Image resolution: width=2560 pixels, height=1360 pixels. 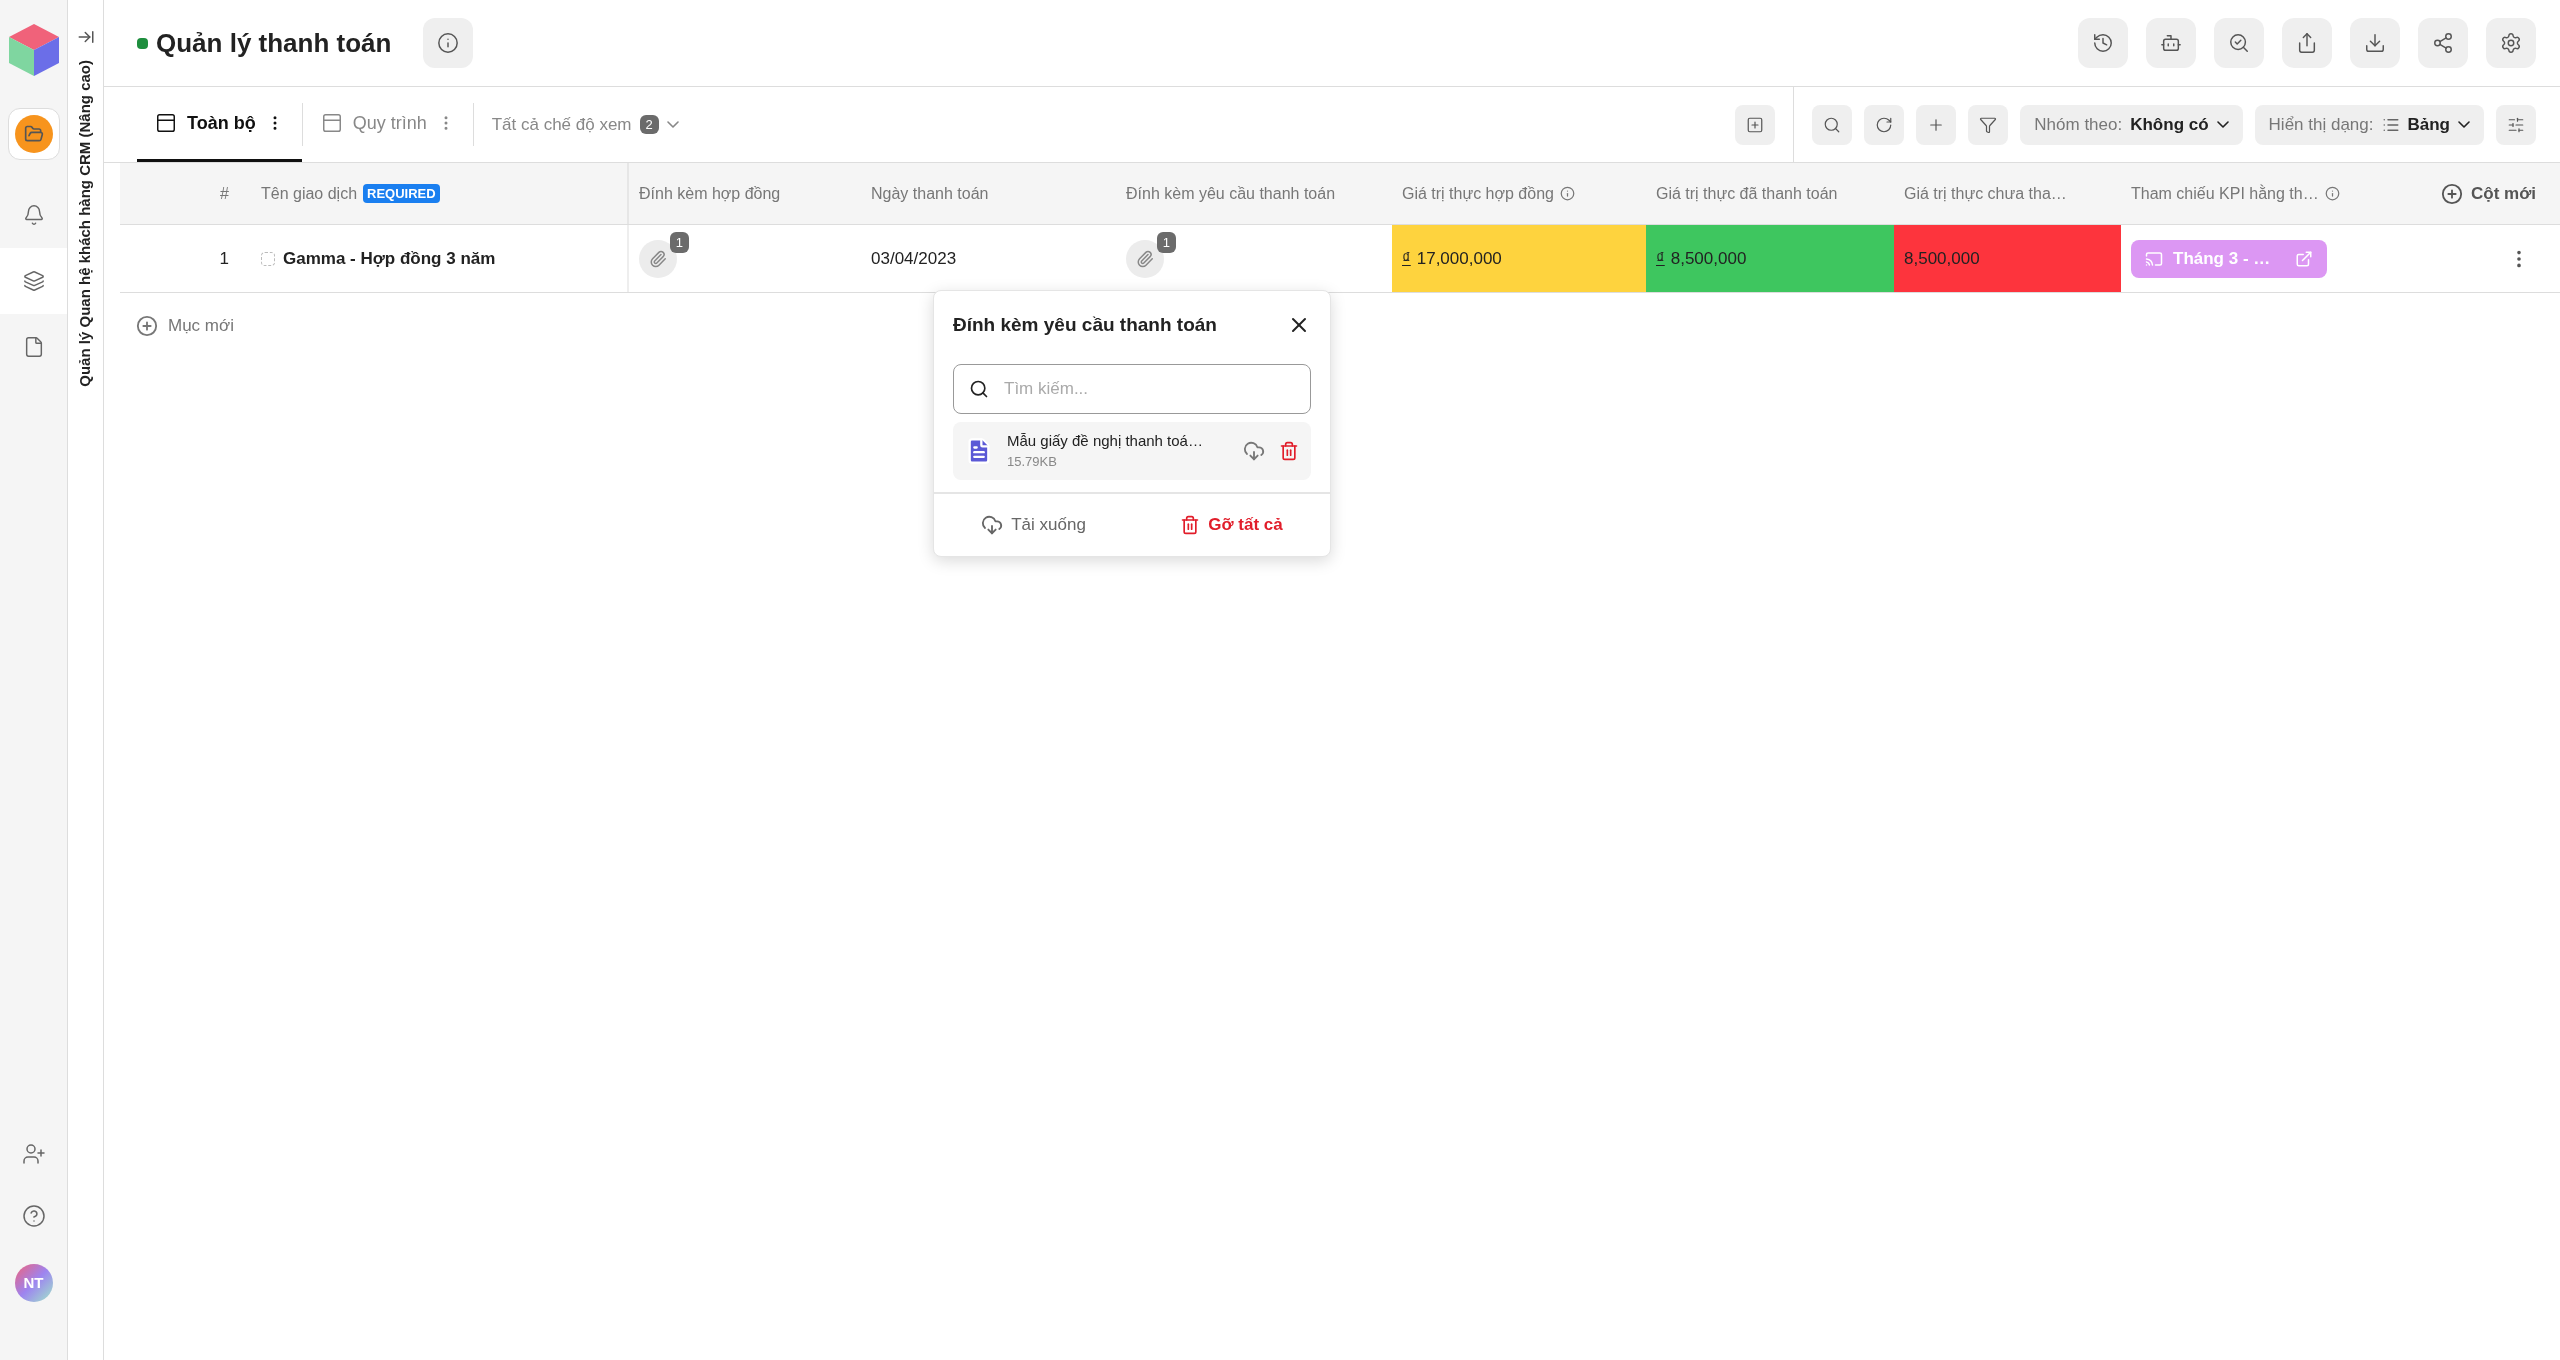 I want to click on column-header: #, so click(x=224, y=193).